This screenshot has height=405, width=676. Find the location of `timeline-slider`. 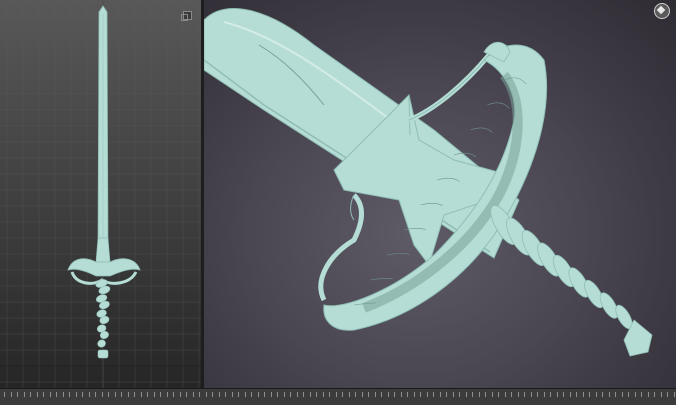

timeline-slider is located at coordinates (338, 396).